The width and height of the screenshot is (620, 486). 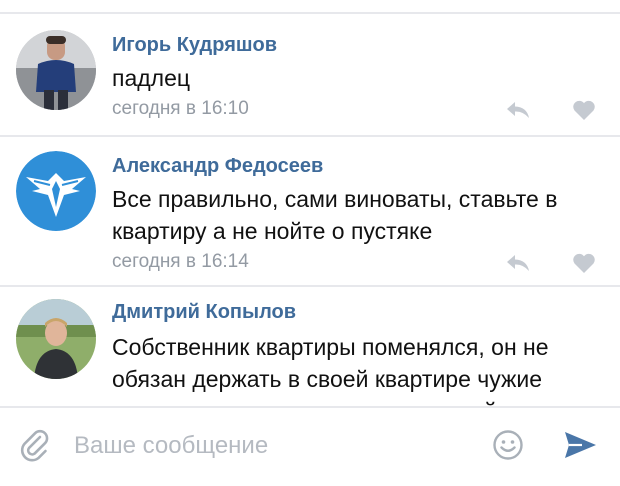 I want to click on send-button, so click(x=580, y=445).